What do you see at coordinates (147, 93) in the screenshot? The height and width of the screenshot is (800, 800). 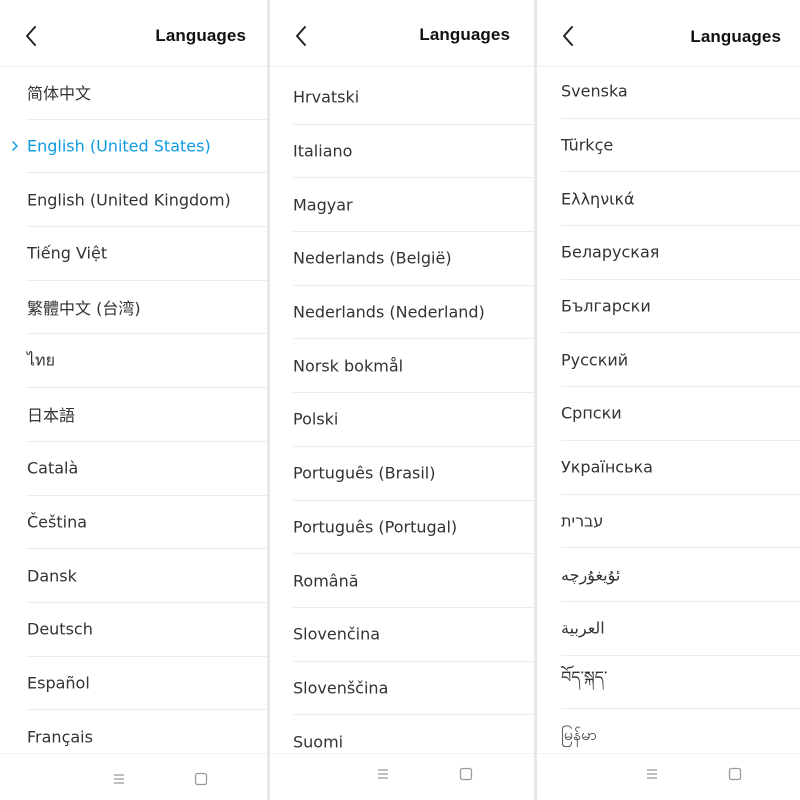 I see `language-item: 简体中文` at bounding box center [147, 93].